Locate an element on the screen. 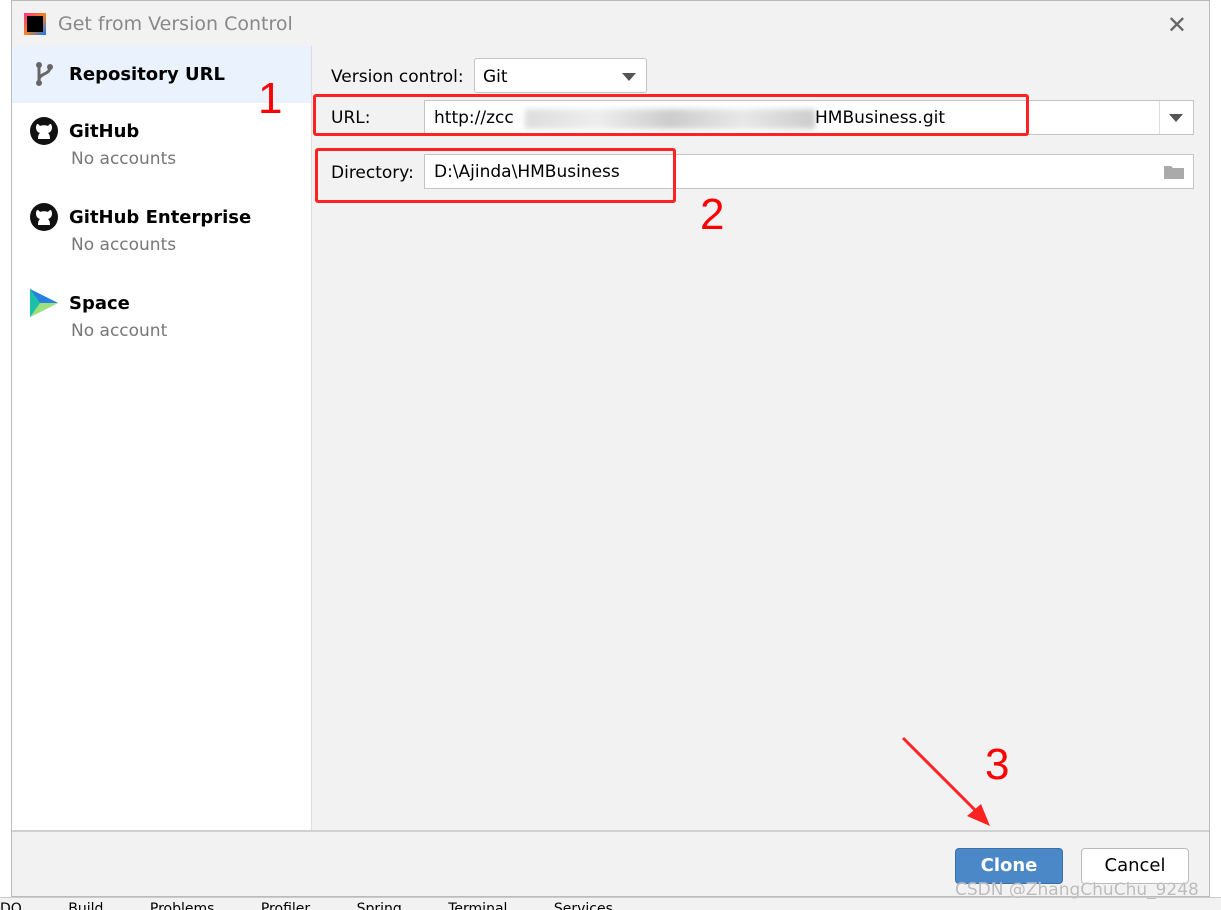  background-ide-left is located at coordinates (5, 450).